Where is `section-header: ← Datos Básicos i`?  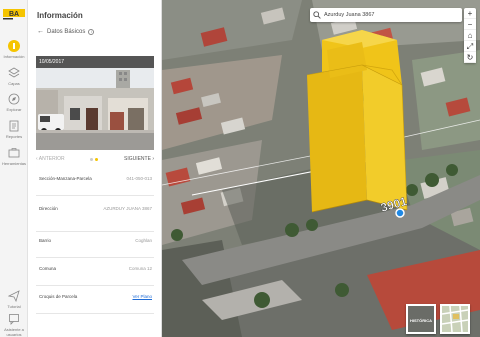 section-header: ← Datos Básicos i is located at coordinates (66, 31).